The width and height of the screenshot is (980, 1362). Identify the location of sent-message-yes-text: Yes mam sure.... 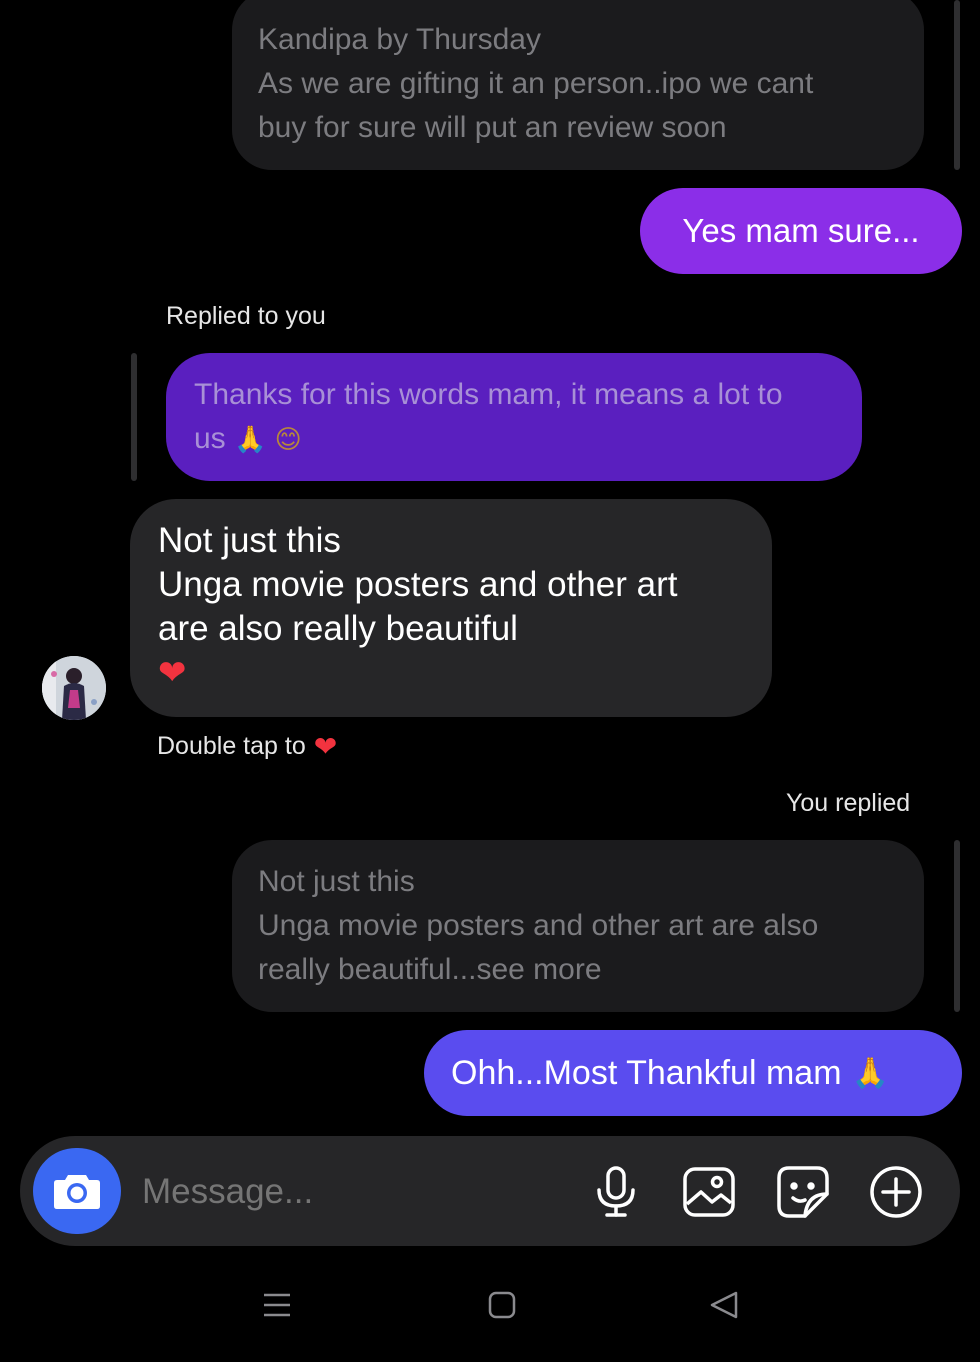
(801, 230).